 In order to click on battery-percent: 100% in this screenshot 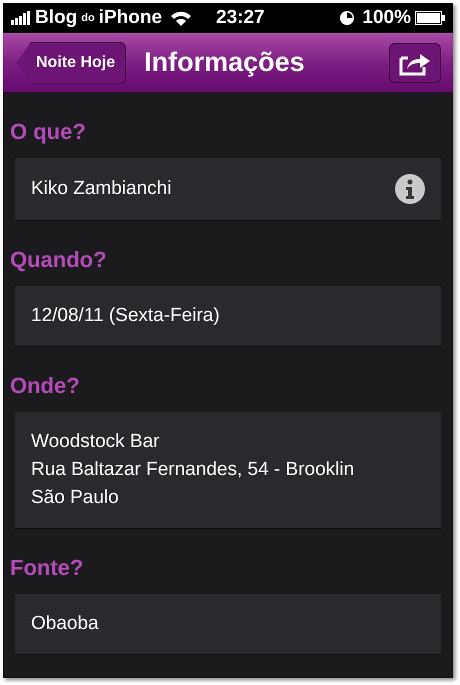, I will do `click(386, 18)`.